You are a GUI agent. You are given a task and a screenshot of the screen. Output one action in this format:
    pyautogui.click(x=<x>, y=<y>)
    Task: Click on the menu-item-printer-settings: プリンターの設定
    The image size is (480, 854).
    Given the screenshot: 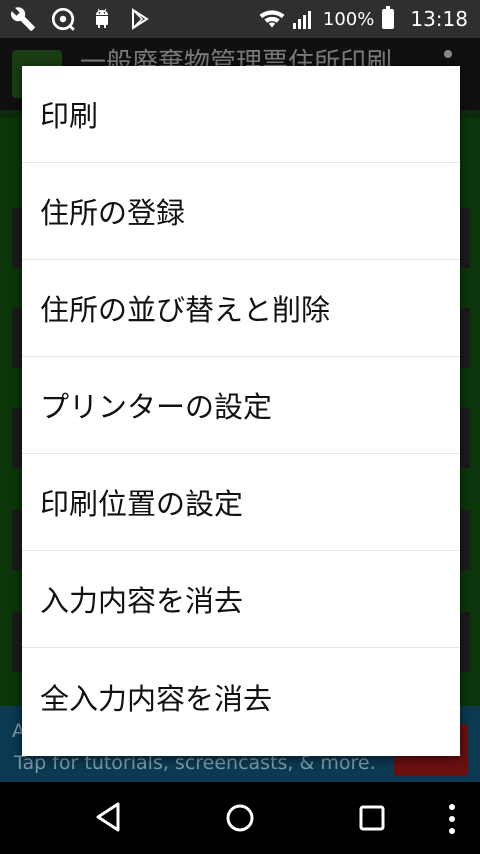 What is the action you would take?
    pyautogui.click(x=241, y=405)
    